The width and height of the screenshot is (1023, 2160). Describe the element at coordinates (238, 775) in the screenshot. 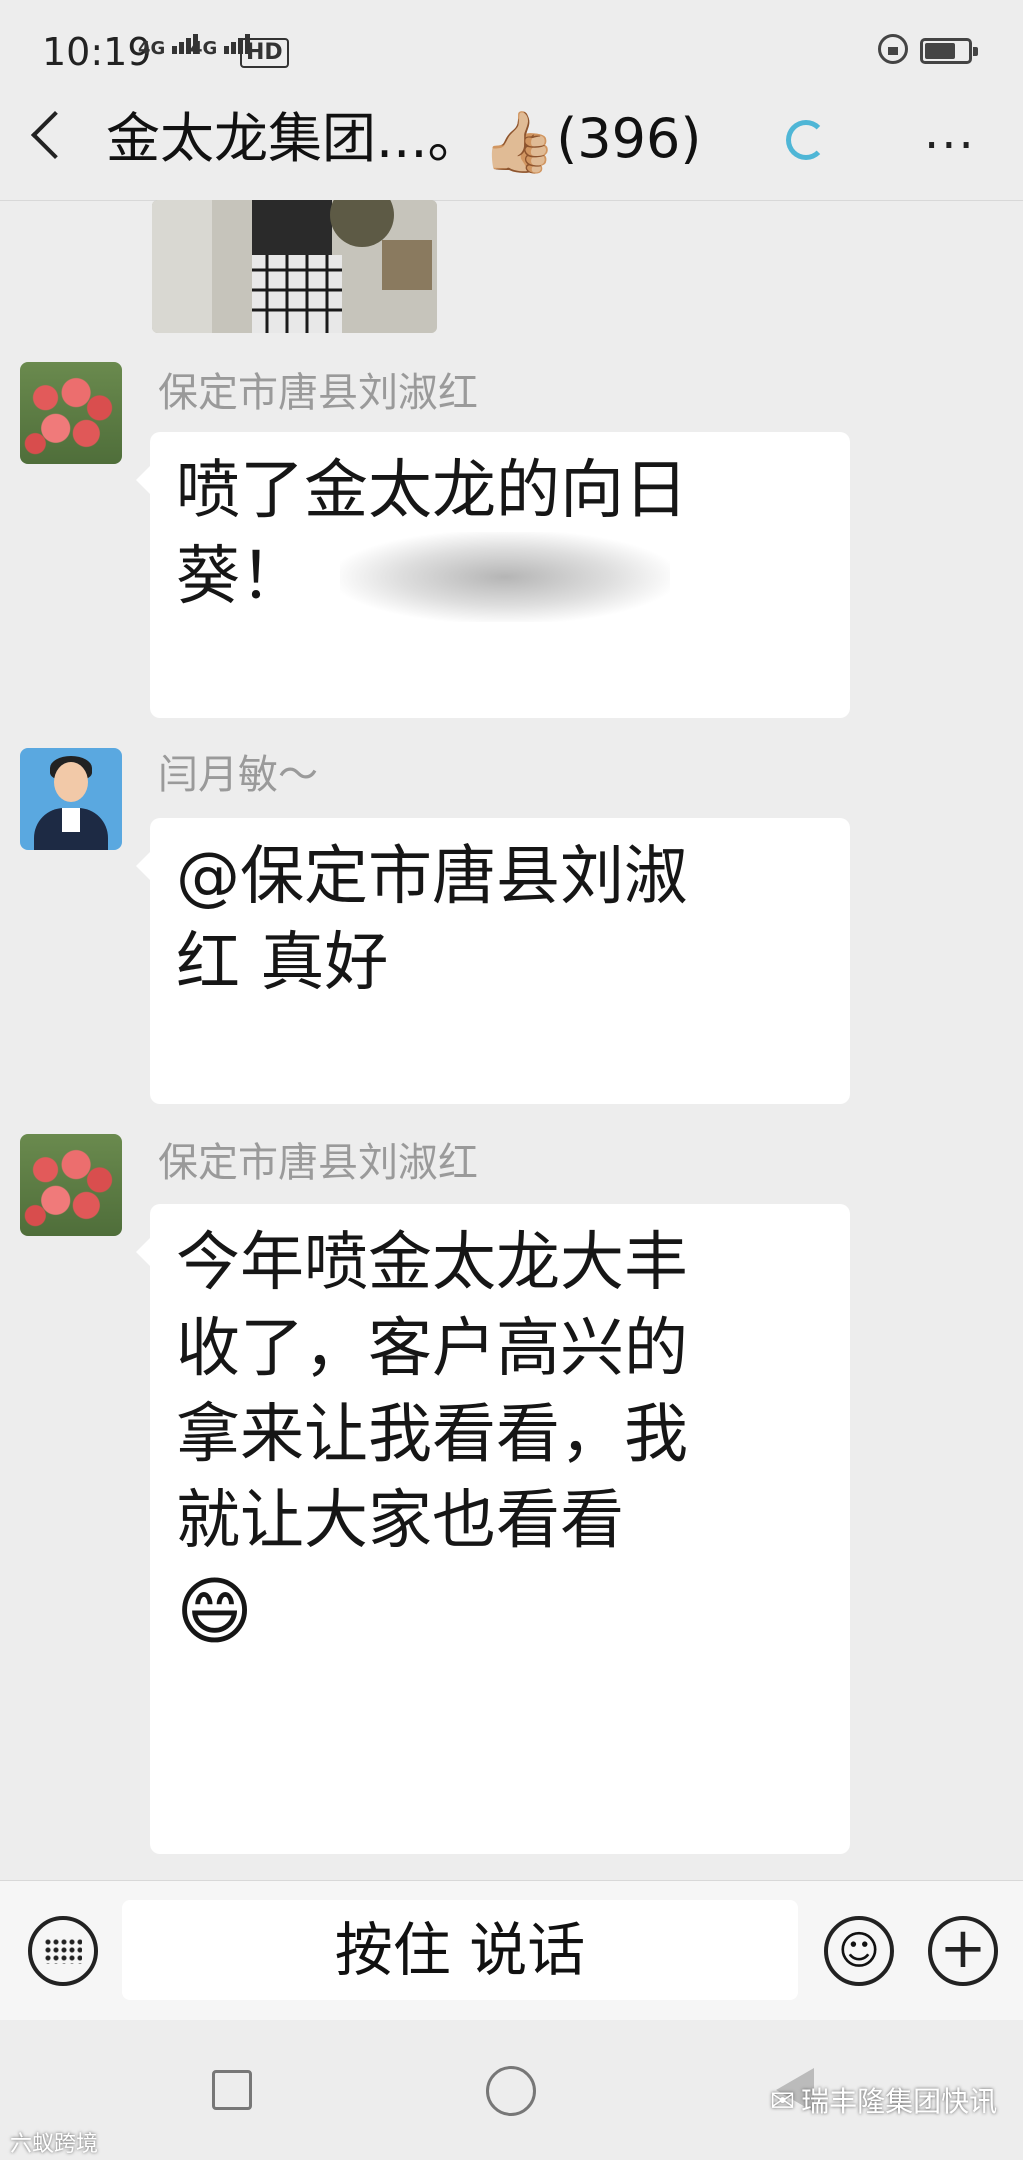

I see `sender-name: 闫月敏～` at that location.